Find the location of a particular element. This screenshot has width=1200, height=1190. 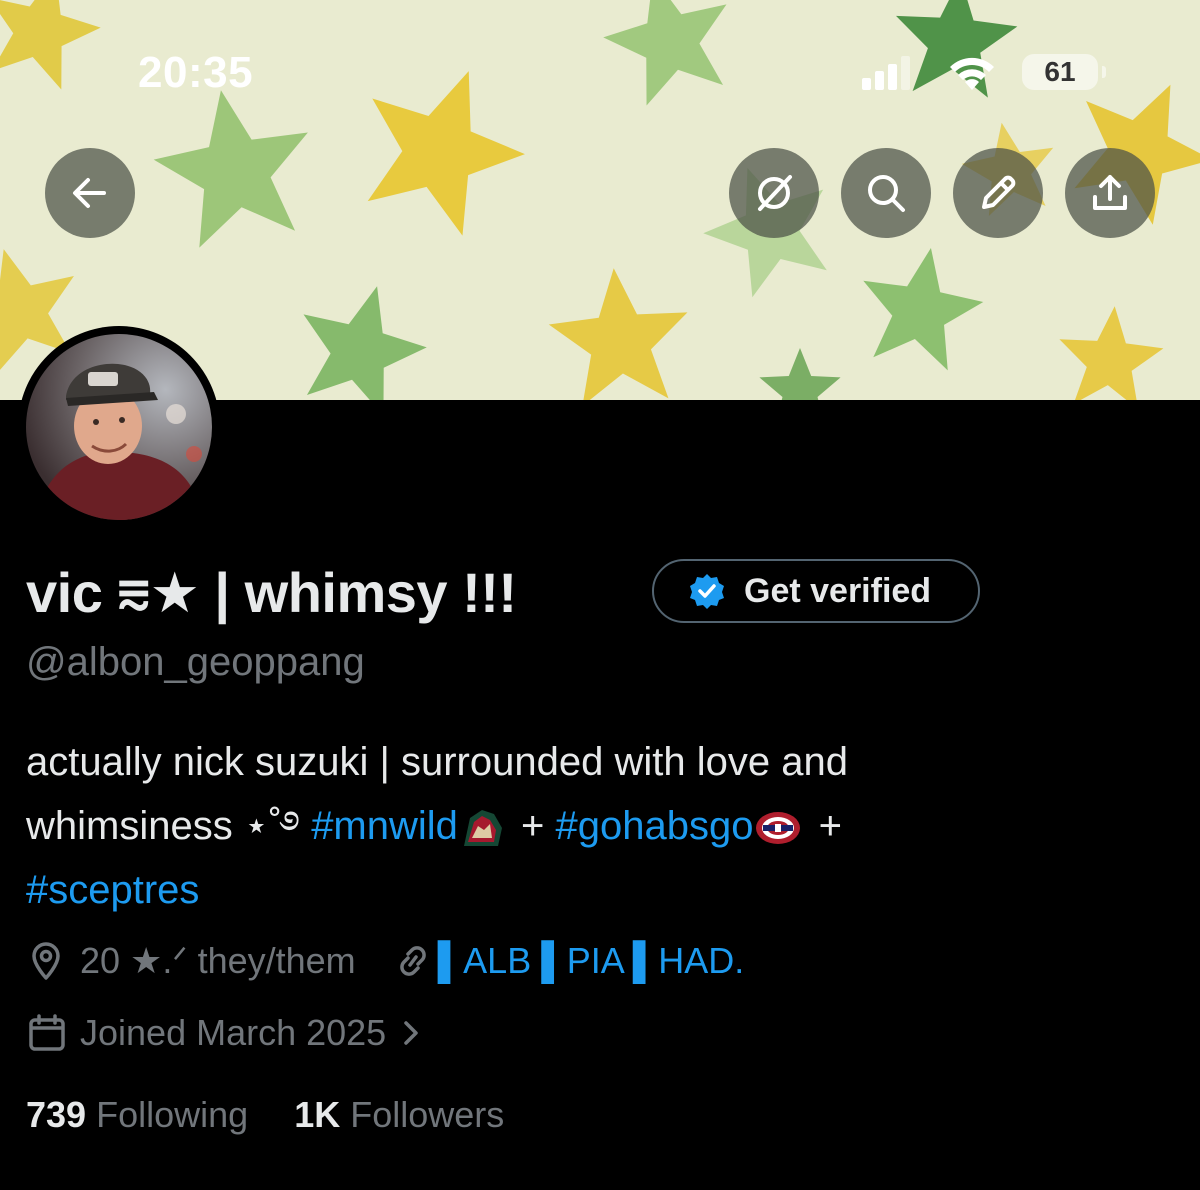

following-link: 739 Following is located at coordinates (137, 1114).